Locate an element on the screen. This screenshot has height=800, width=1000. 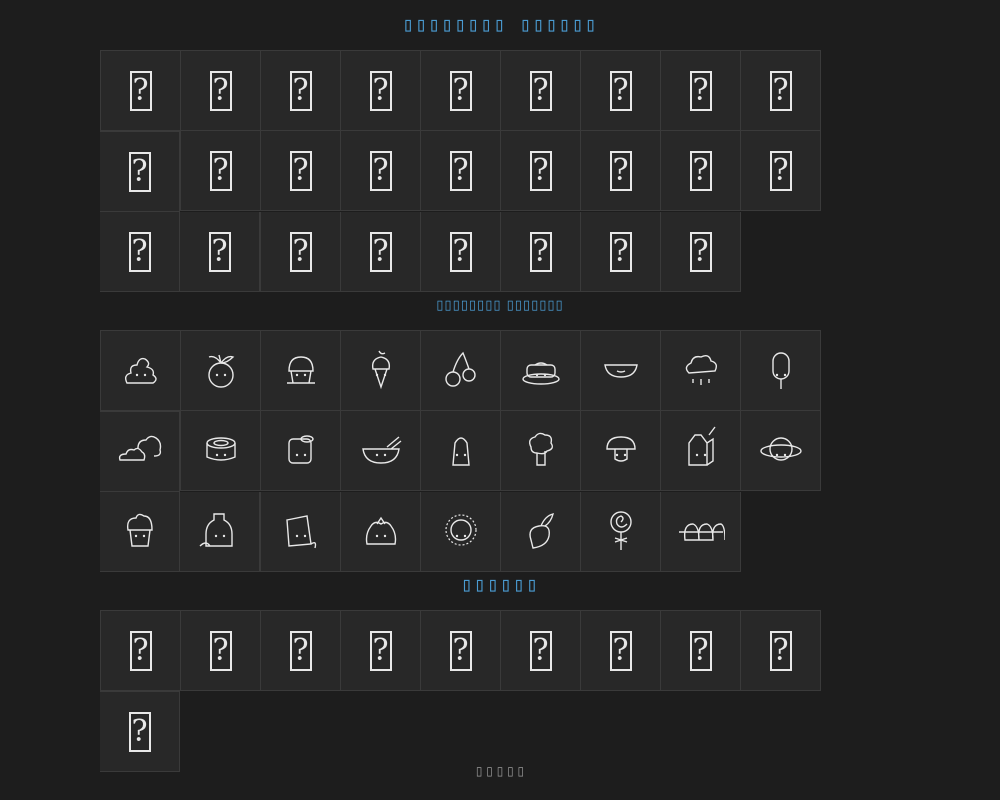
section-title-3: ▯▯▯▯▯▯ is located at coordinates (500, 584).